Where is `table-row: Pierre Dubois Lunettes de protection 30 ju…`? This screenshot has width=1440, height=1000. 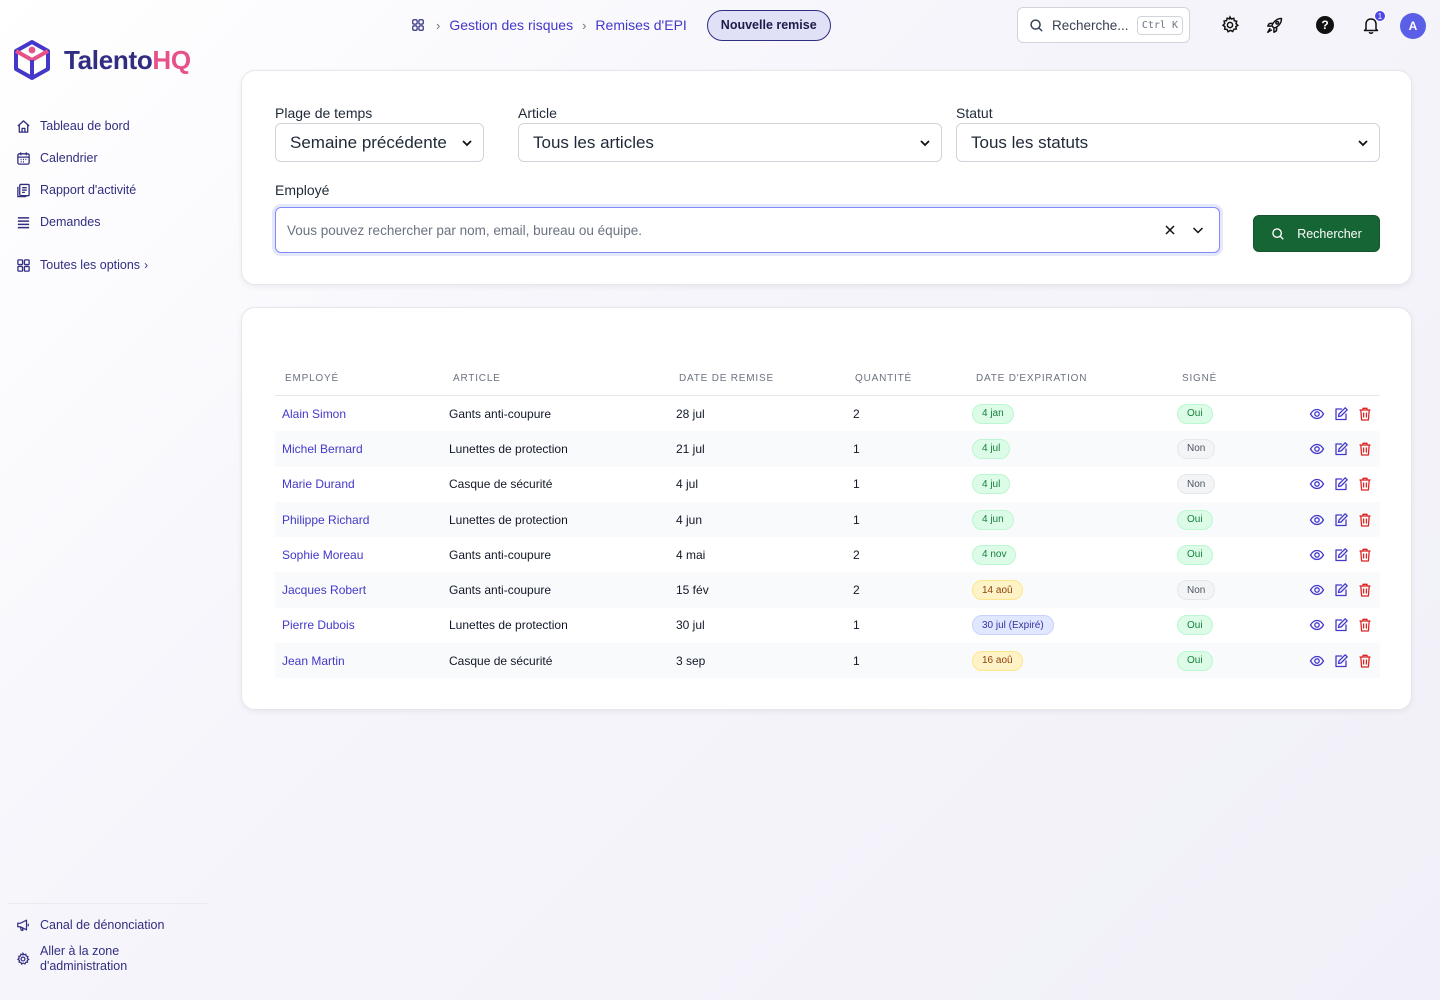
table-row: Pierre Dubois Lunettes de protection 30 ju… is located at coordinates (827, 625).